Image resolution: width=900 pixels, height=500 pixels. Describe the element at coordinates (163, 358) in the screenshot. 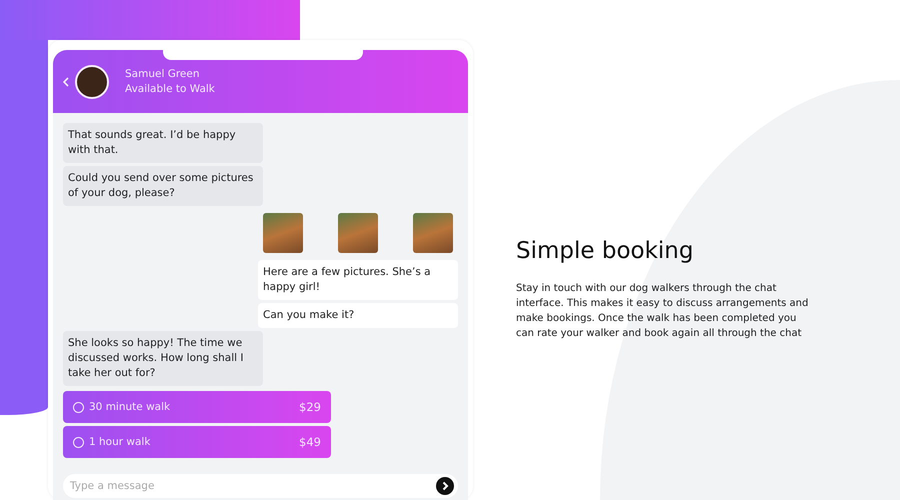

I see `message-bubble: She looks so happy! The time we discussed works. How long shall I take her out for?` at that location.